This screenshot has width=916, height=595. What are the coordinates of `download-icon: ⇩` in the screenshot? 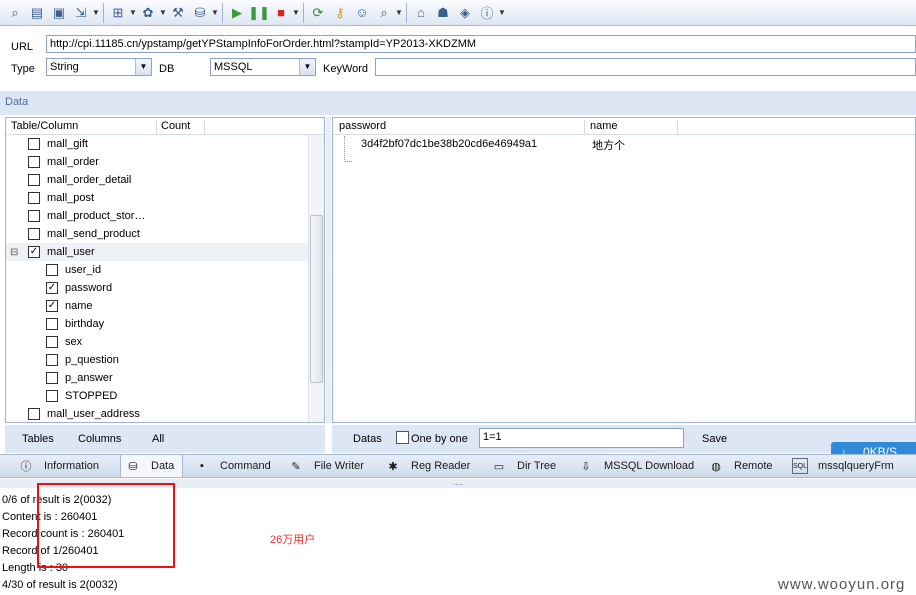 It's located at (586, 466).